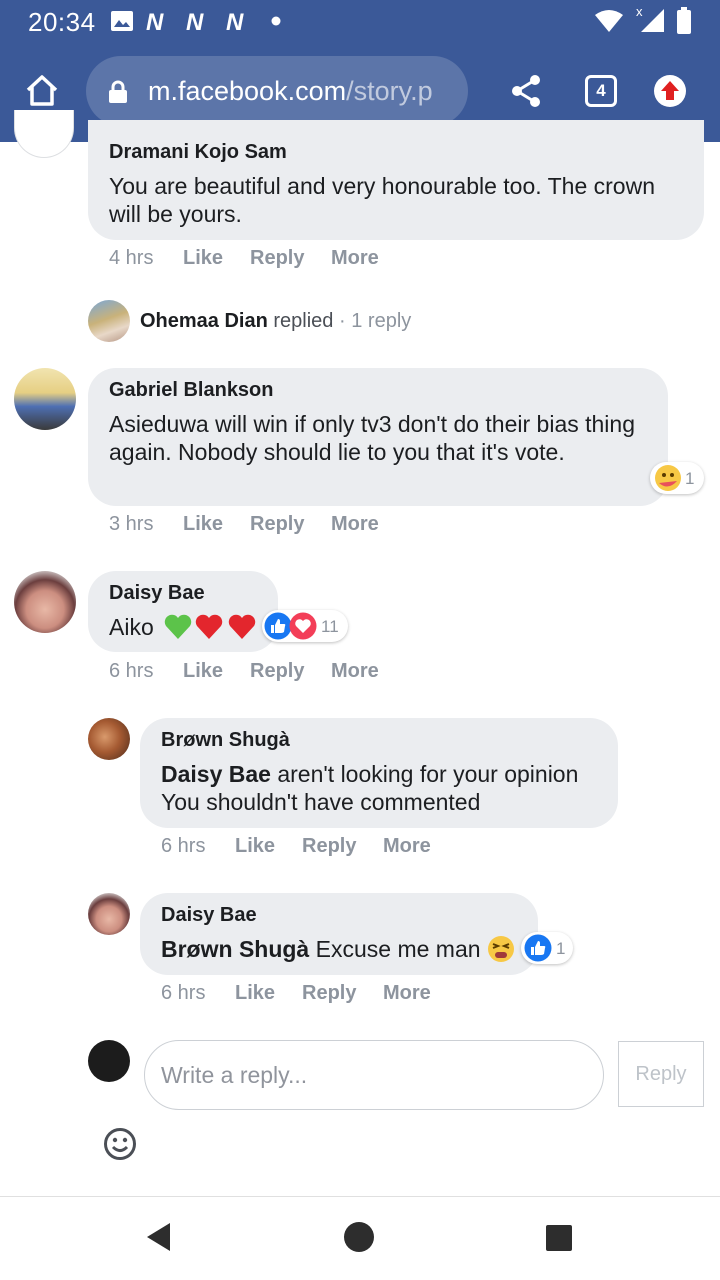  Describe the element at coordinates (131, 258) in the screenshot. I see `comment-time: 4 hrs` at that location.